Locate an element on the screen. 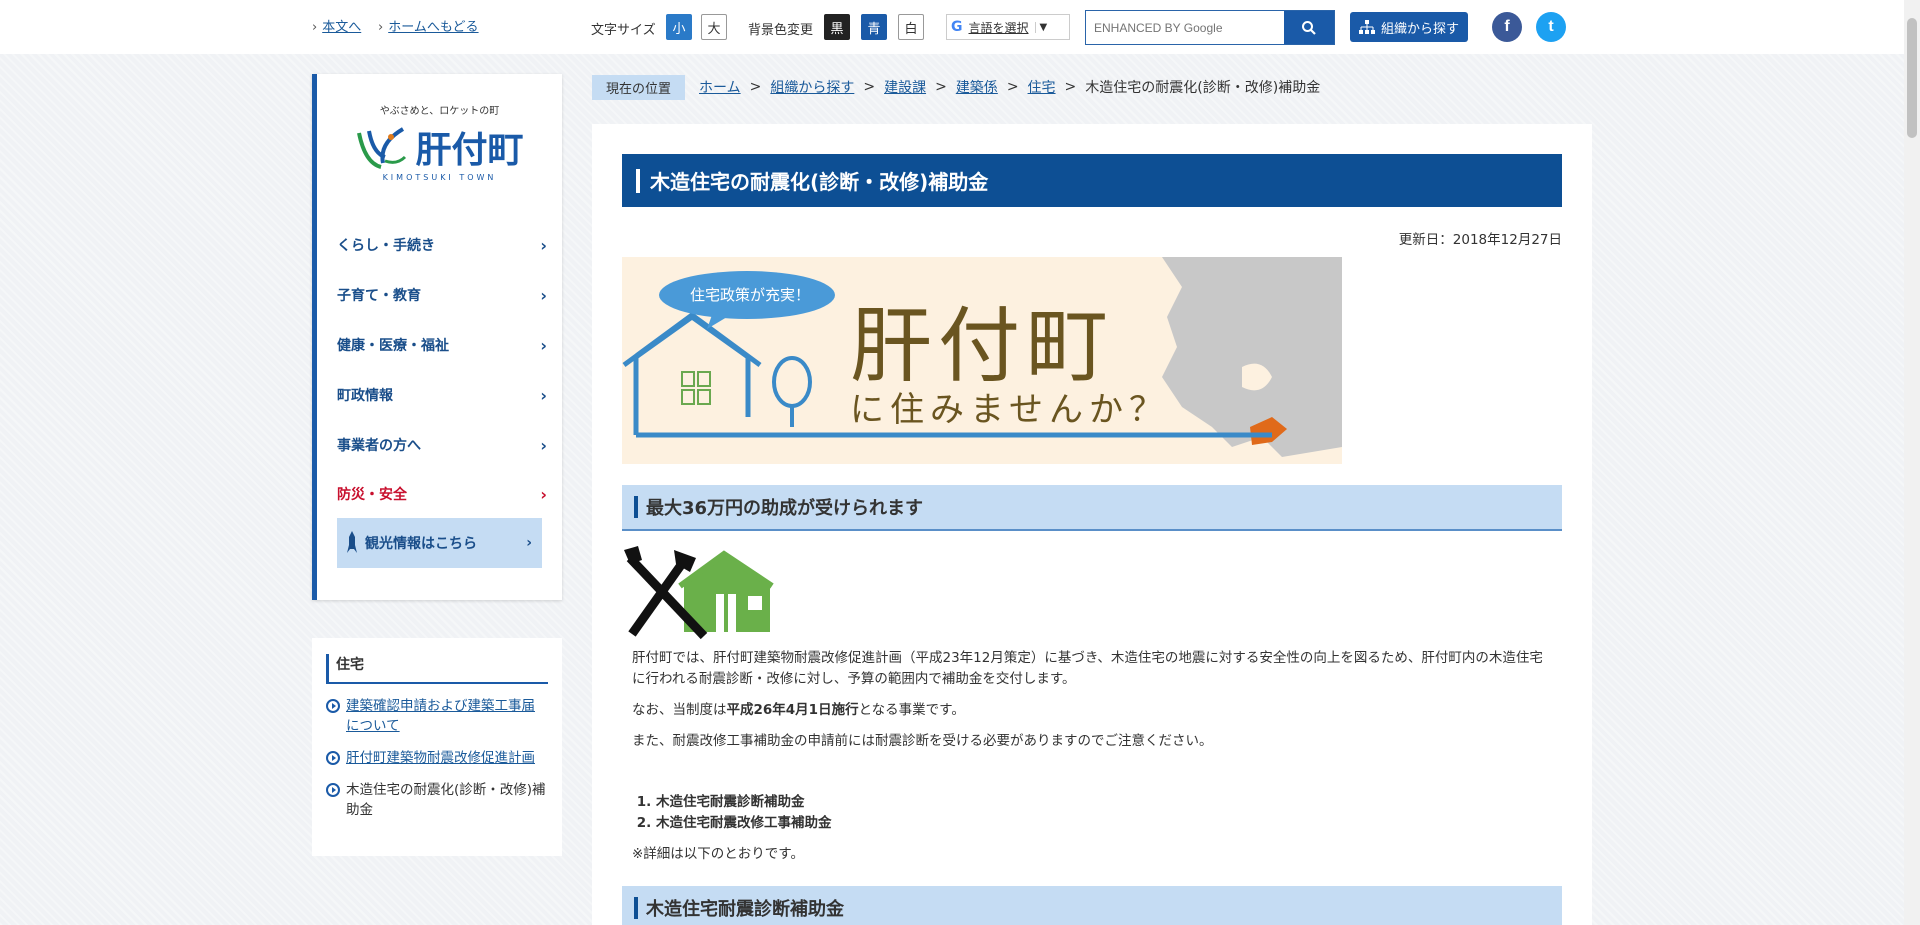  subnav-link-seismic-plan: 肝付町建築物耐震改修促進計画 is located at coordinates (440, 758).